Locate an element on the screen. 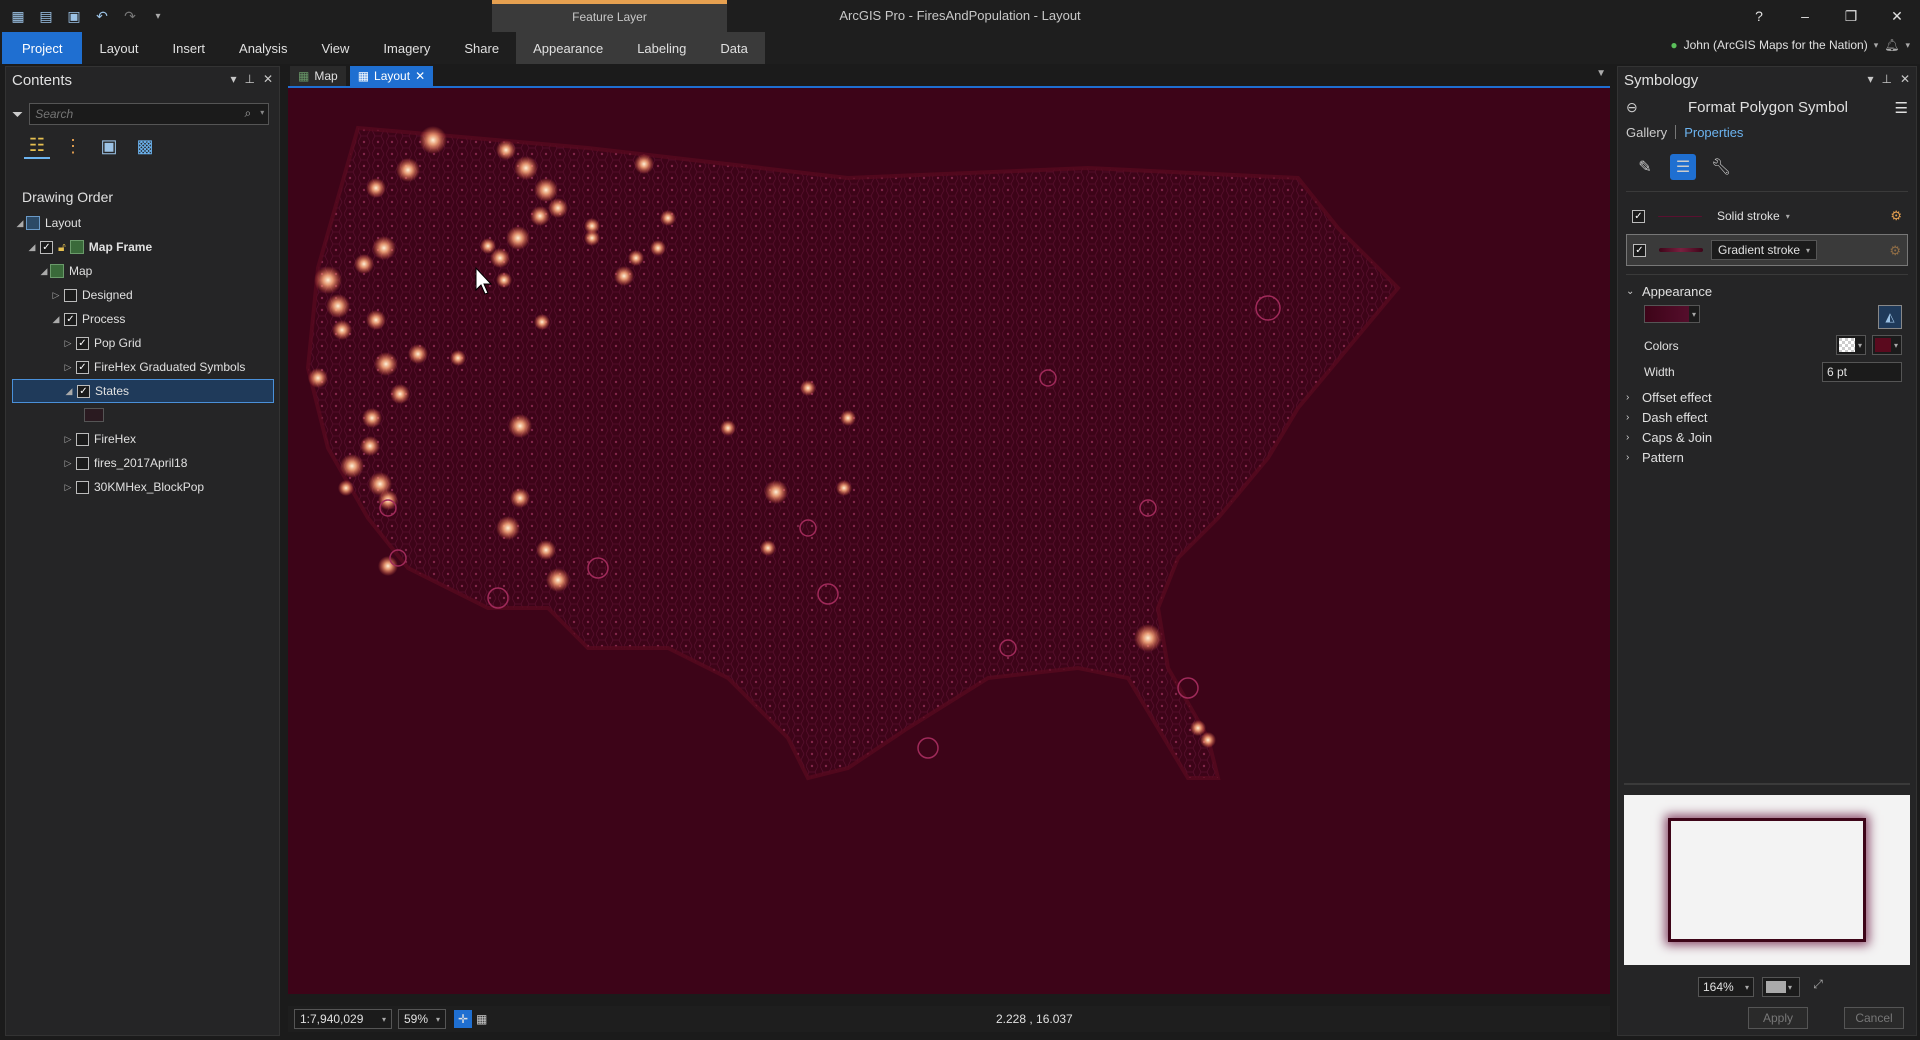  preview-zoom-combo: 164% ▾ is located at coordinates (1726, 987).